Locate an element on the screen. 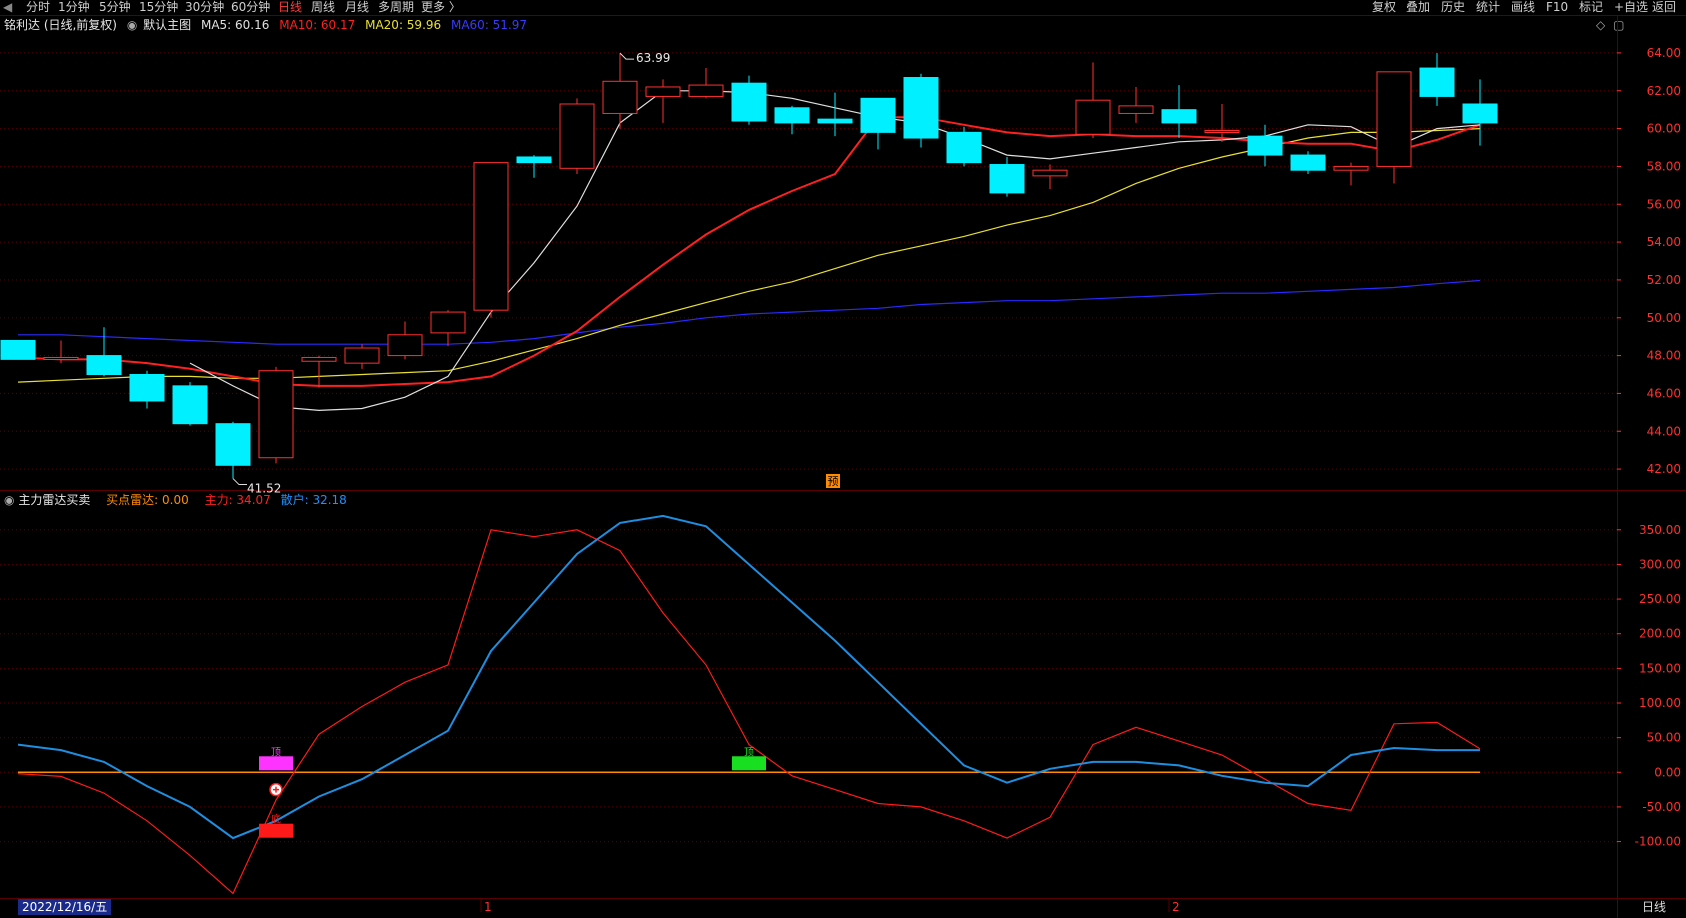  price-tick-label: 46.00 is located at coordinates (1664, 393).